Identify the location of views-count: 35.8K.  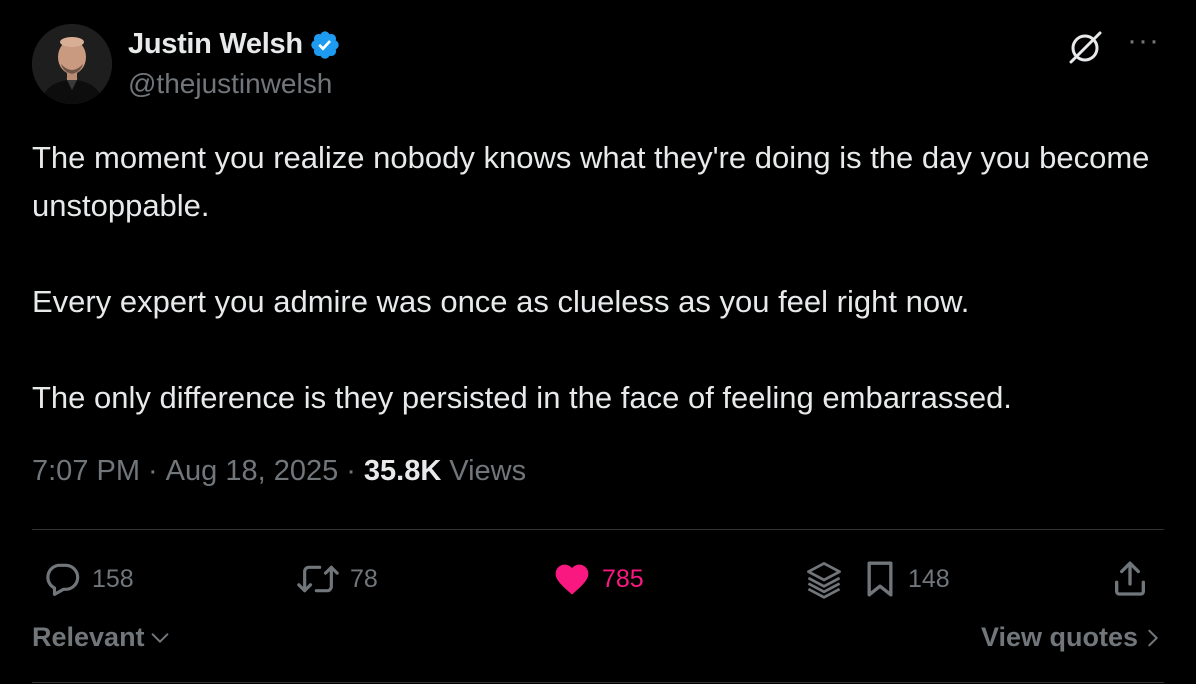
(402, 471).